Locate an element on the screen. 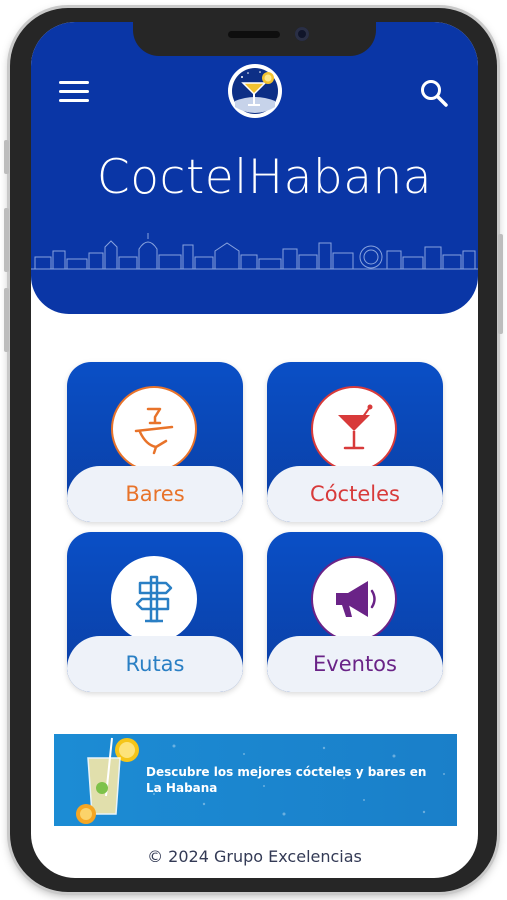  tile-bares: Bares is located at coordinates (155, 442).